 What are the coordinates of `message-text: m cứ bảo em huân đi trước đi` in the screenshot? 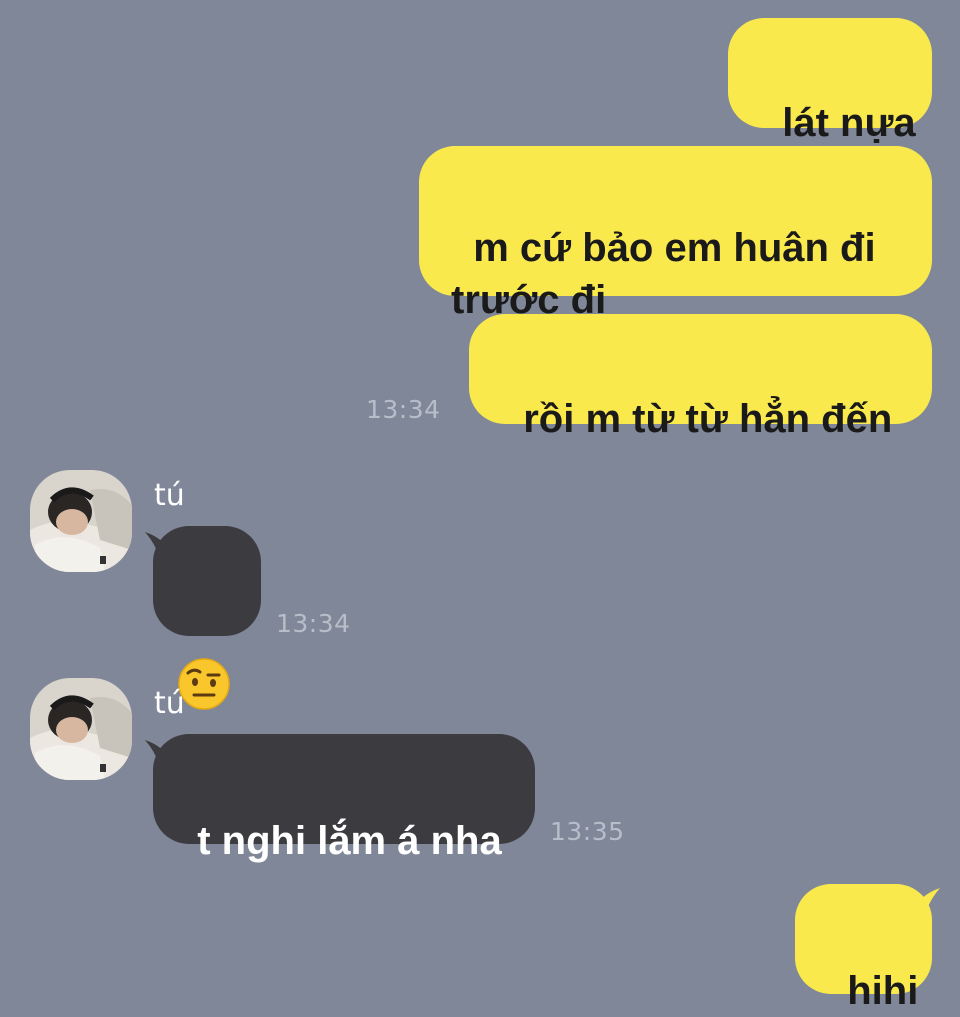 It's located at (663, 274).